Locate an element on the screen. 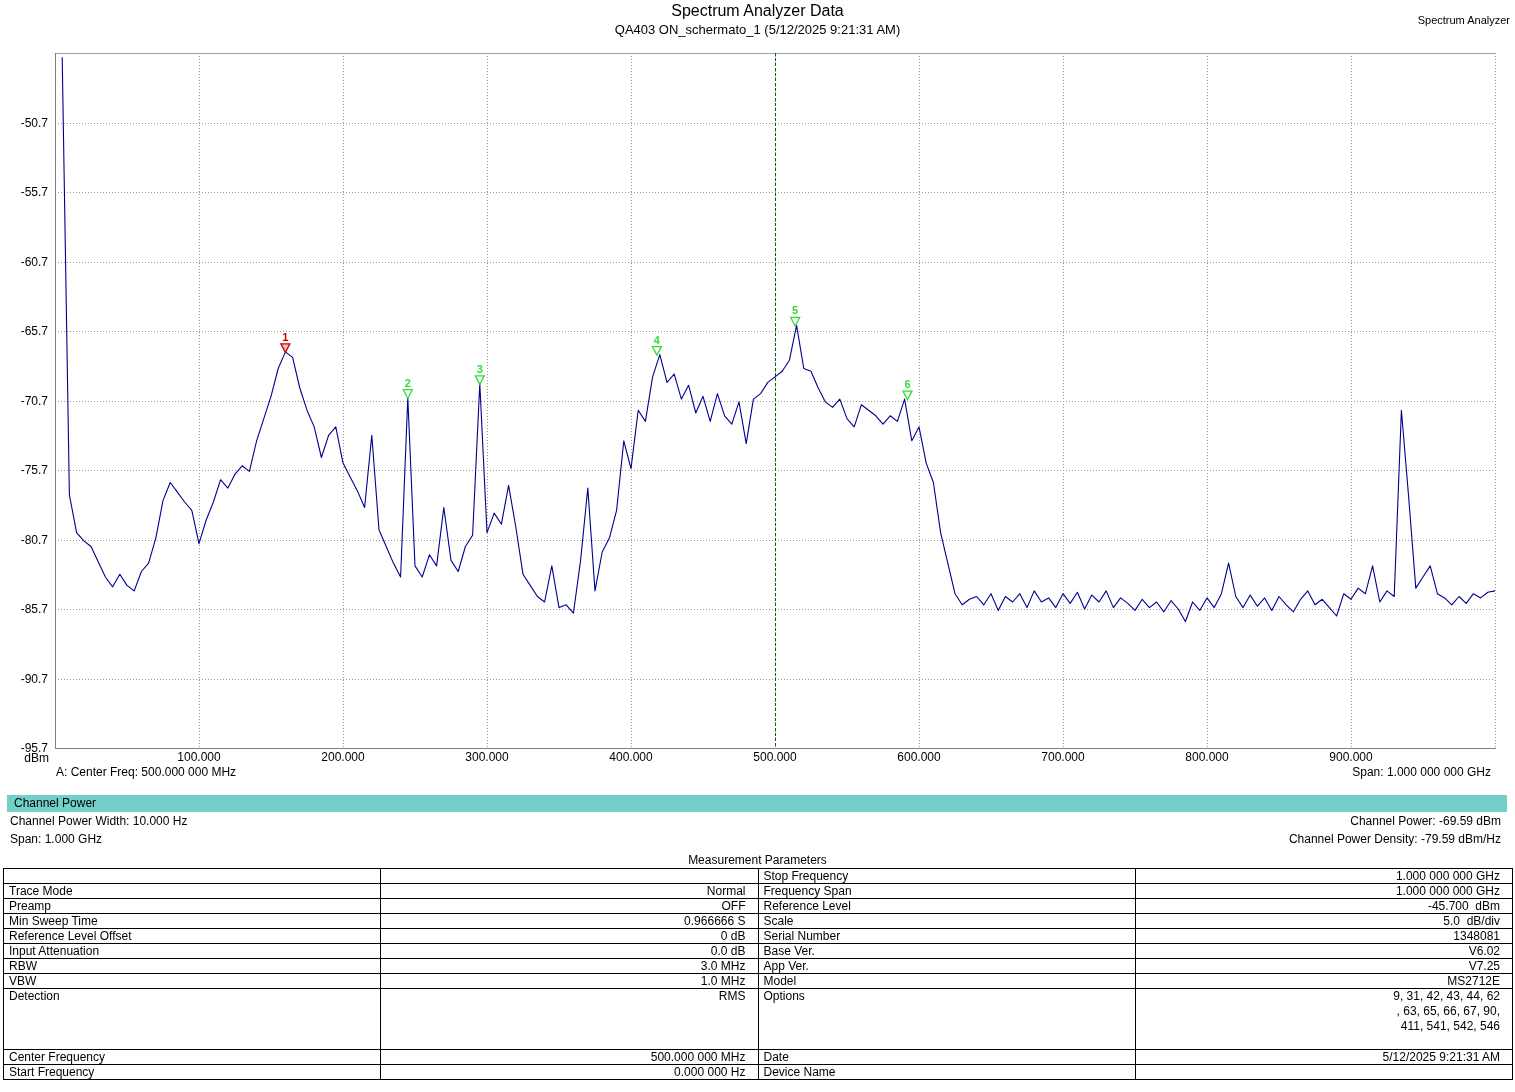 This screenshot has height=1092, width=1515. channel-power-setting: Span: 1.000 GHz is located at coordinates (56, 839).